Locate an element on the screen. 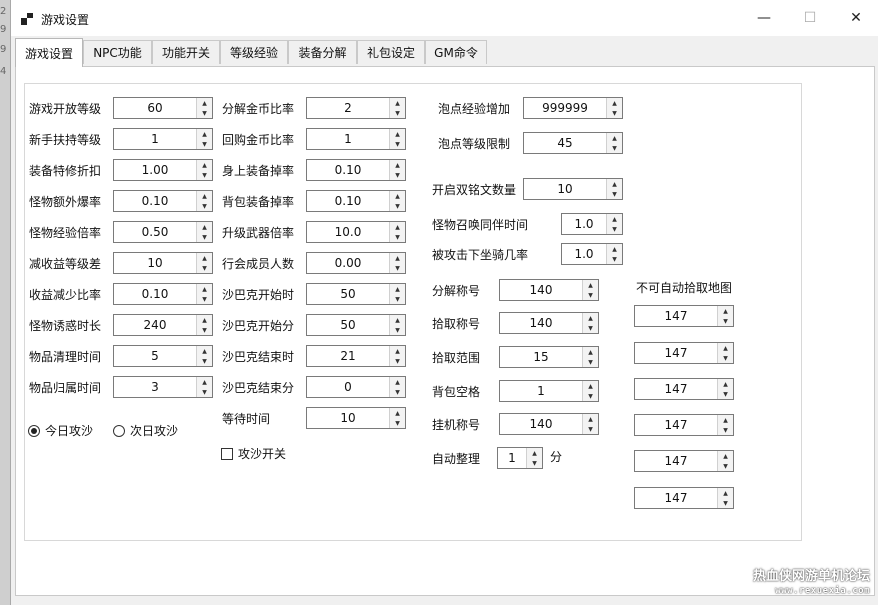 This screenshot has height=605, width=878. spin-value: 1.0 is located at coordinates (584, 254).